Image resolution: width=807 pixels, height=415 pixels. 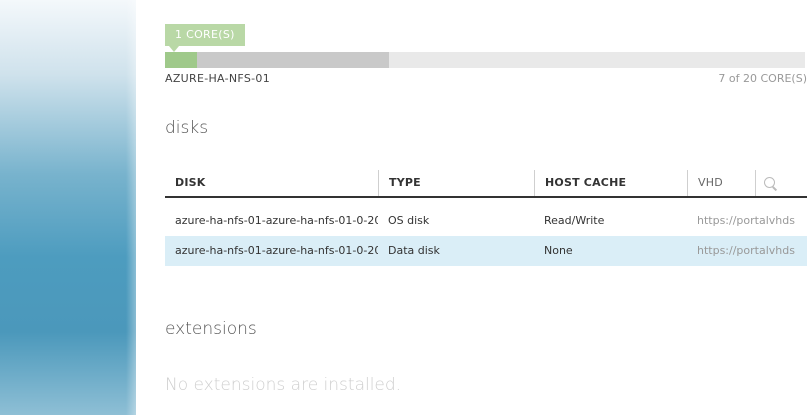 What do you see at coordinates (574, 220) in the screenshot?
I see `host-cache-cell: Read/Write` at bounding box center [574, 220].